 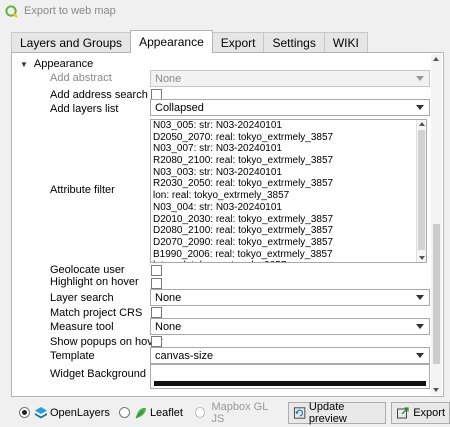 I want to click on leaflet-option: Leaflet, so click(x=150, y=413).